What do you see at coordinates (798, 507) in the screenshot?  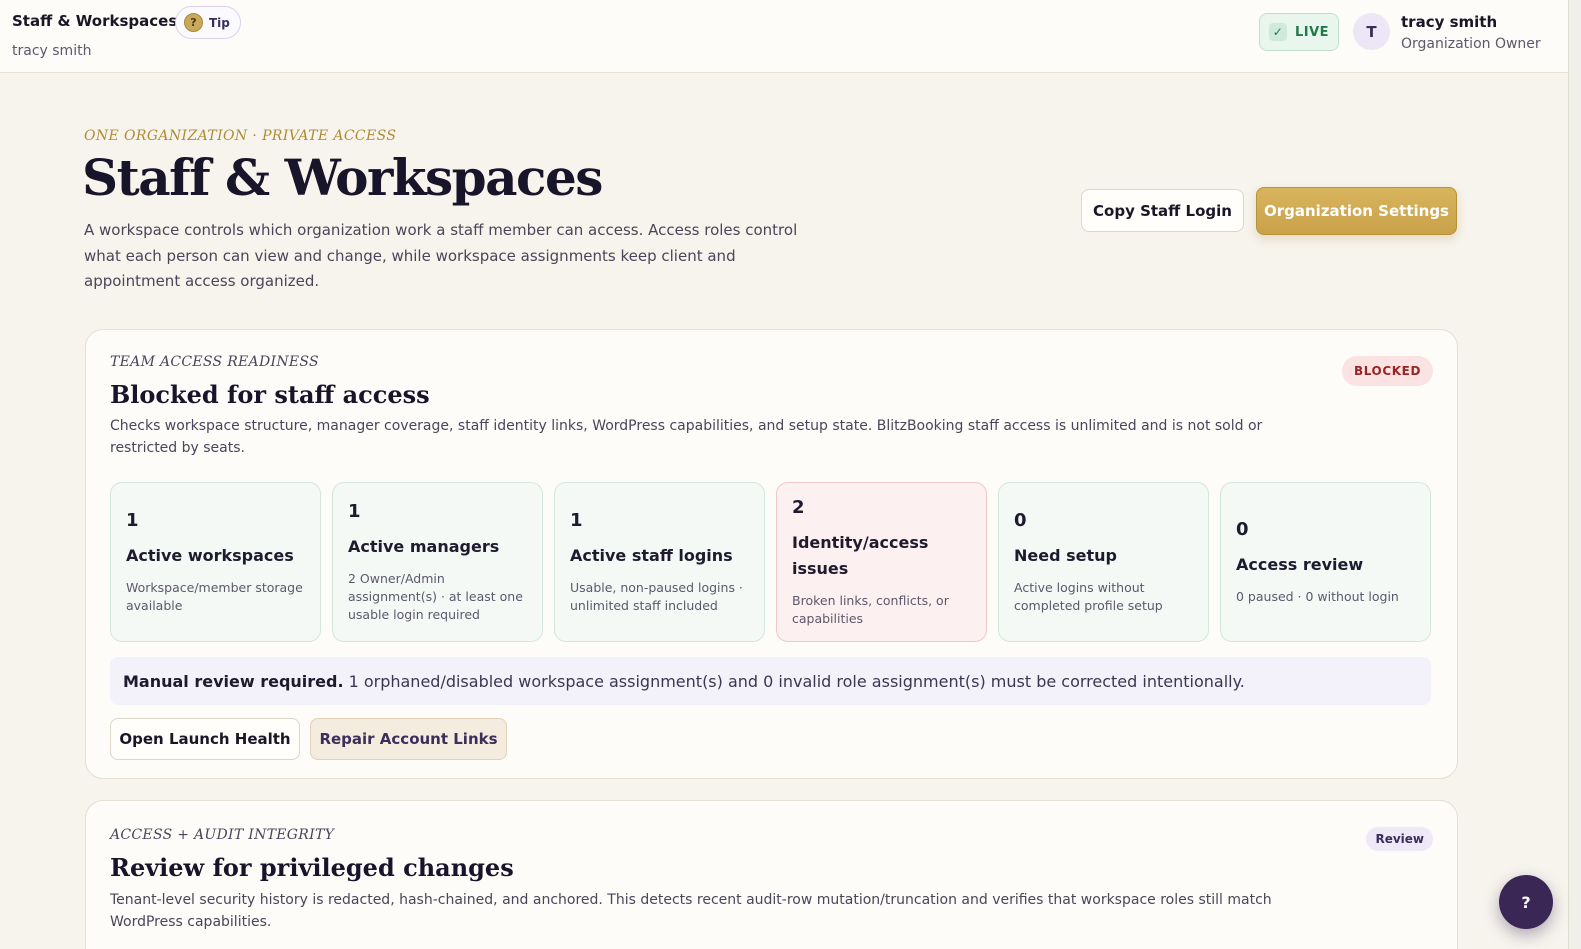 I see `stat-value: 2` at bounding box center [798, 507].